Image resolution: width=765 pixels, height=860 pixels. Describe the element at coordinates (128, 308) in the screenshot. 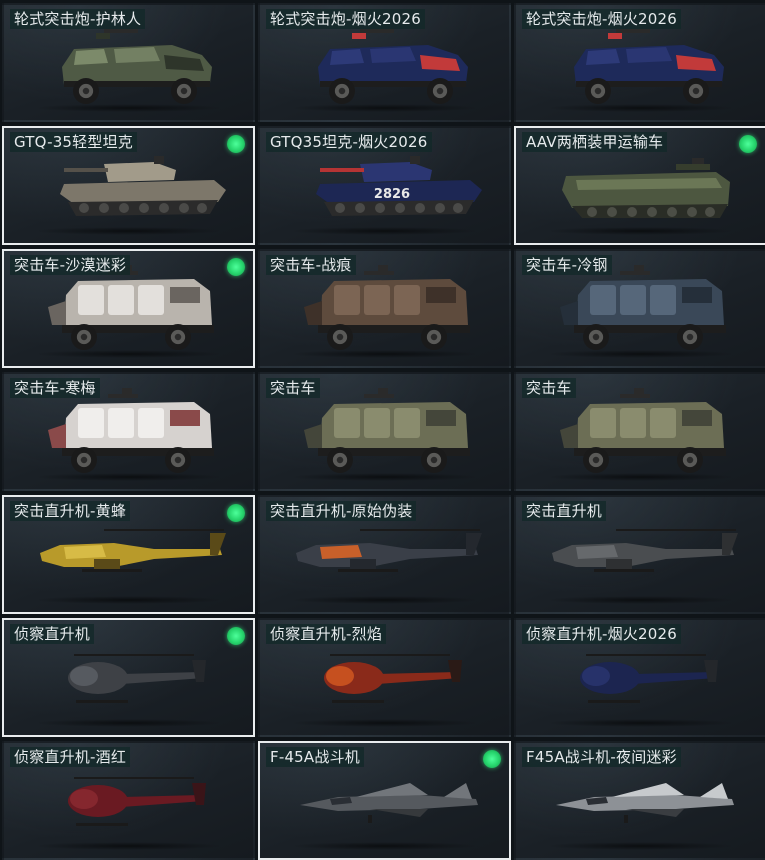

I see `vehicle-card: 突击车-沙漠迷彩` at that location.